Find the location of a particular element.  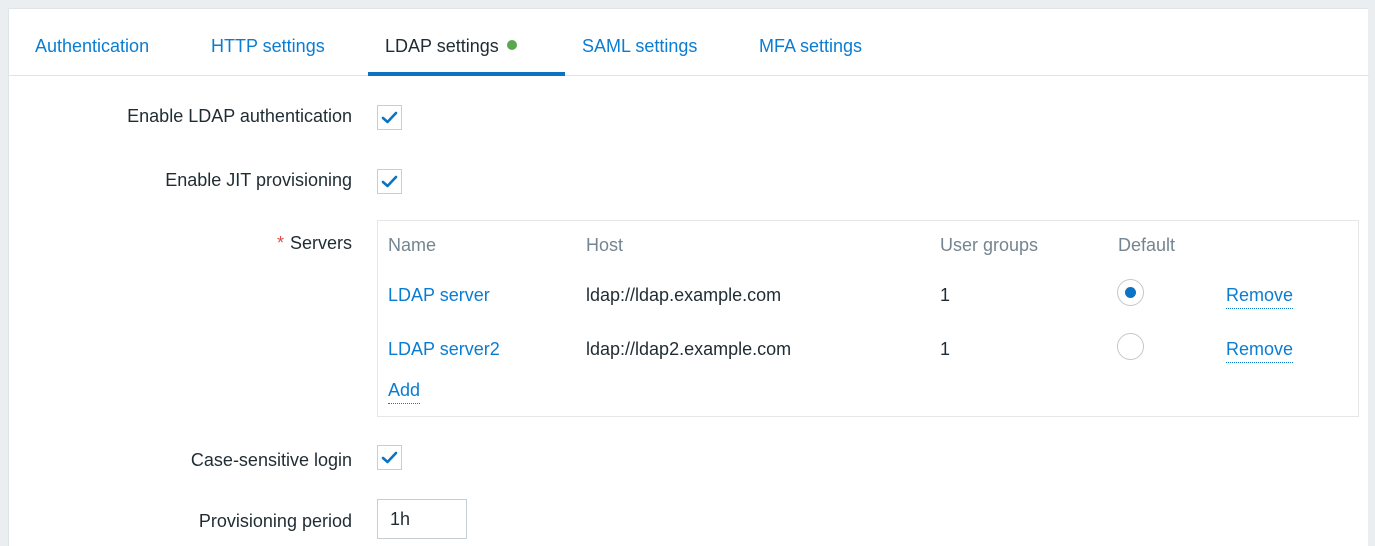

enable-jit-label: Enable JIT provisioning is located at coordinates (258, 180).